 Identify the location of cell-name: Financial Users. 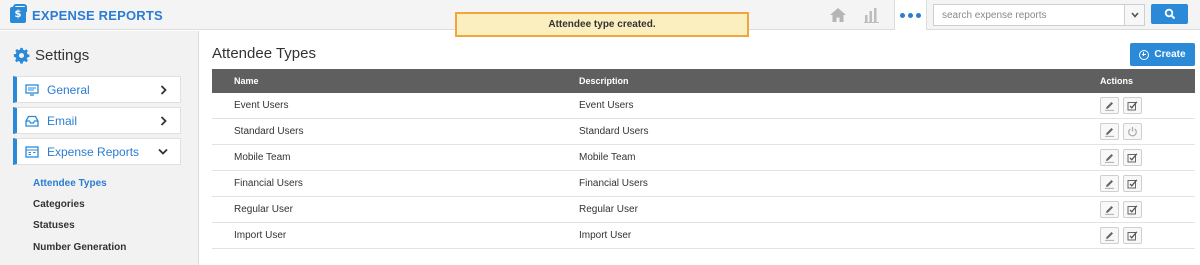
(268, 183).